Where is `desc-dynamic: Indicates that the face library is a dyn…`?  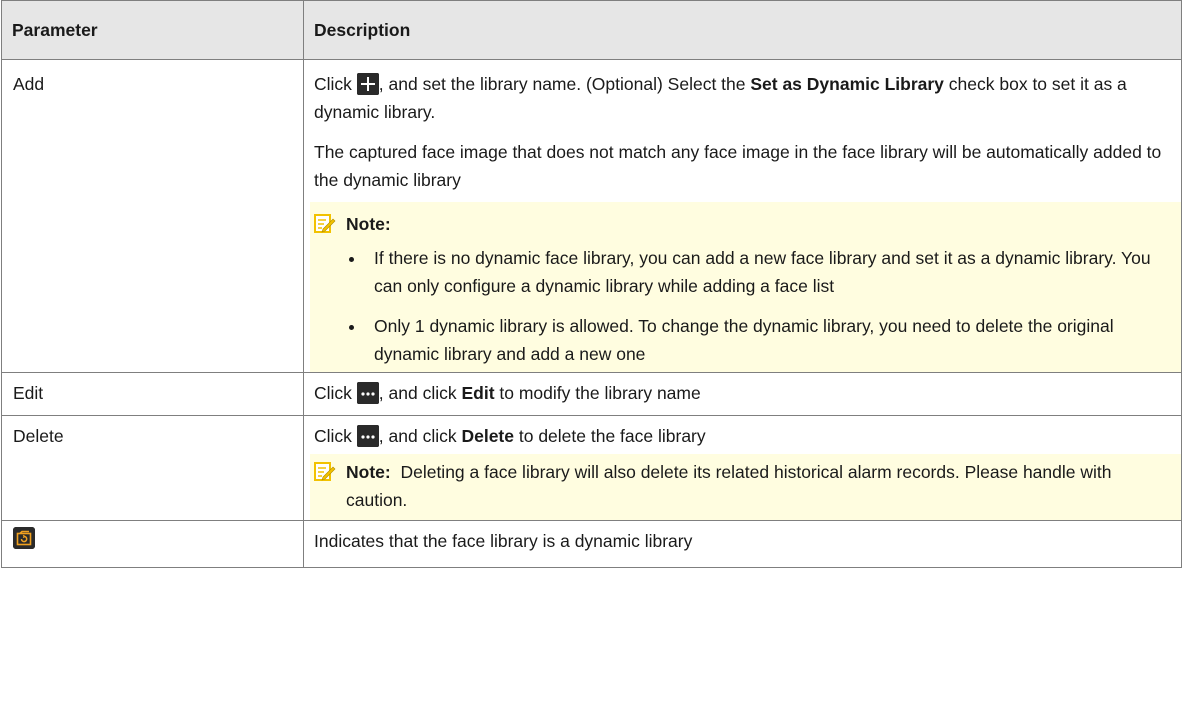
desc-dynamic: Indicates that the face library is a dyn… is located at coordinates (742, 544).